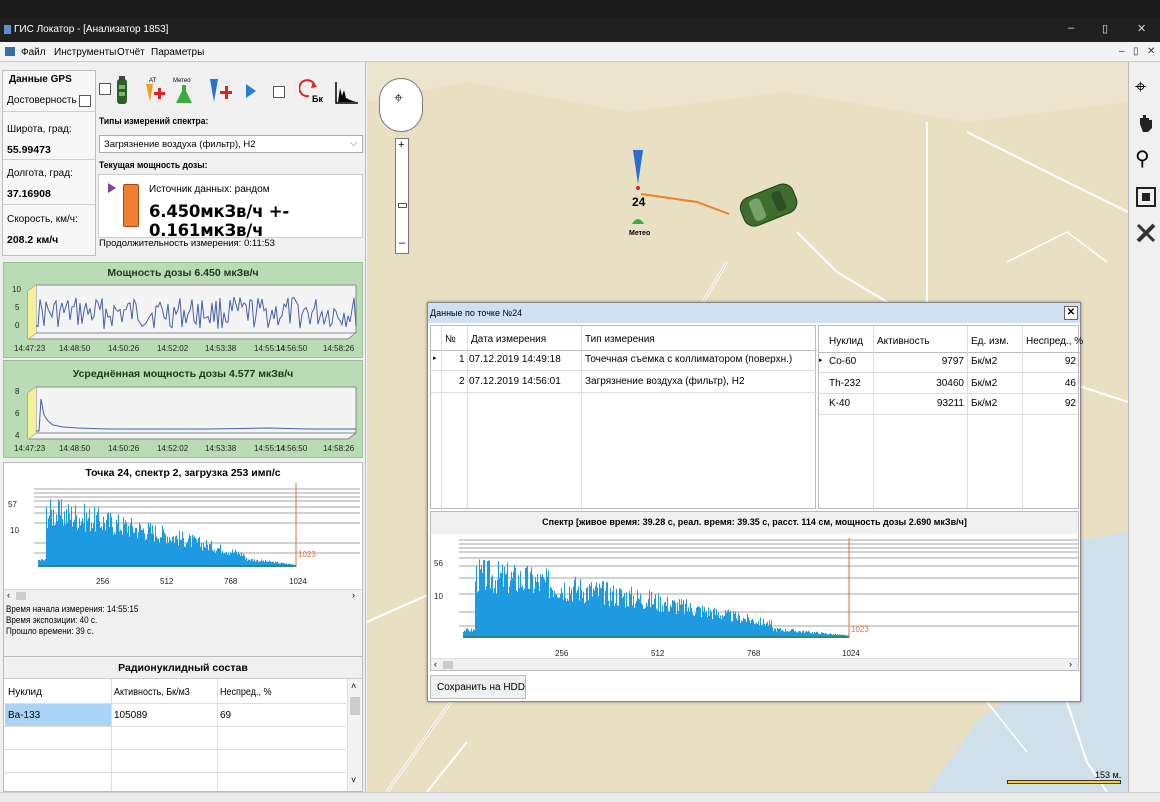 The width and height of the screenshot is (1160, 802). I want to click on pan-crosshair-icon: ⌖, so click(398, 99).